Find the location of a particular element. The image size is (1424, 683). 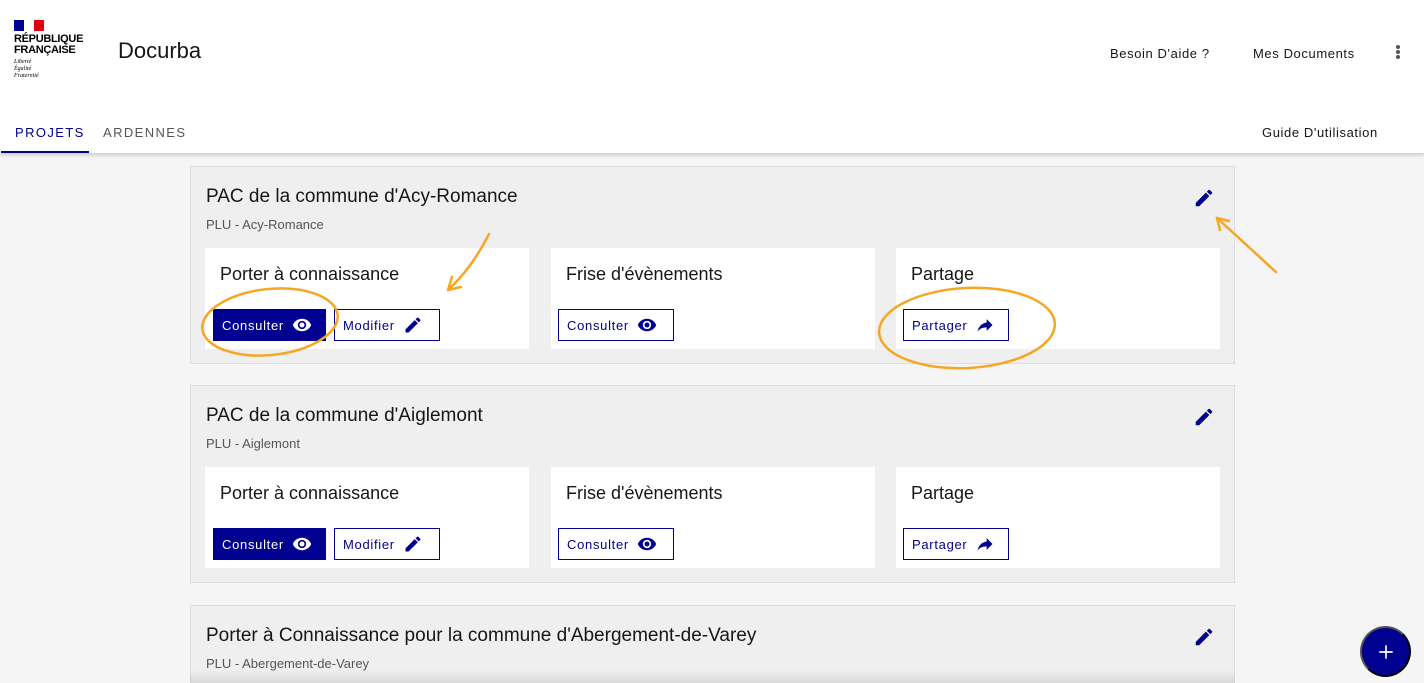

tab-ardennes: ARDENNES is located at coordinates (144, 133).